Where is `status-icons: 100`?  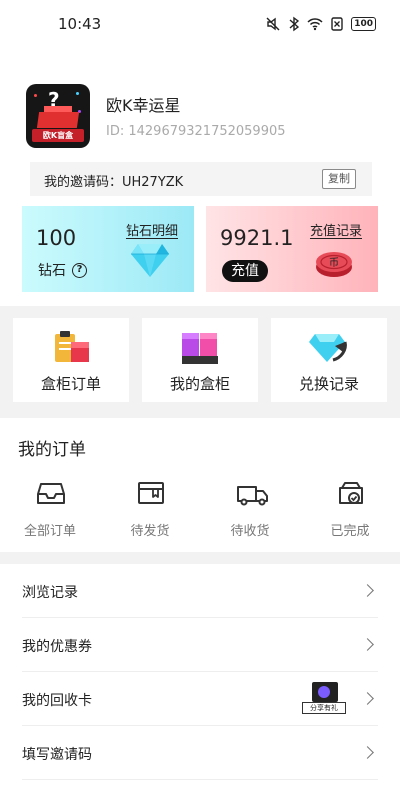
status-icons: 100 is located at coordinates (320, 24).